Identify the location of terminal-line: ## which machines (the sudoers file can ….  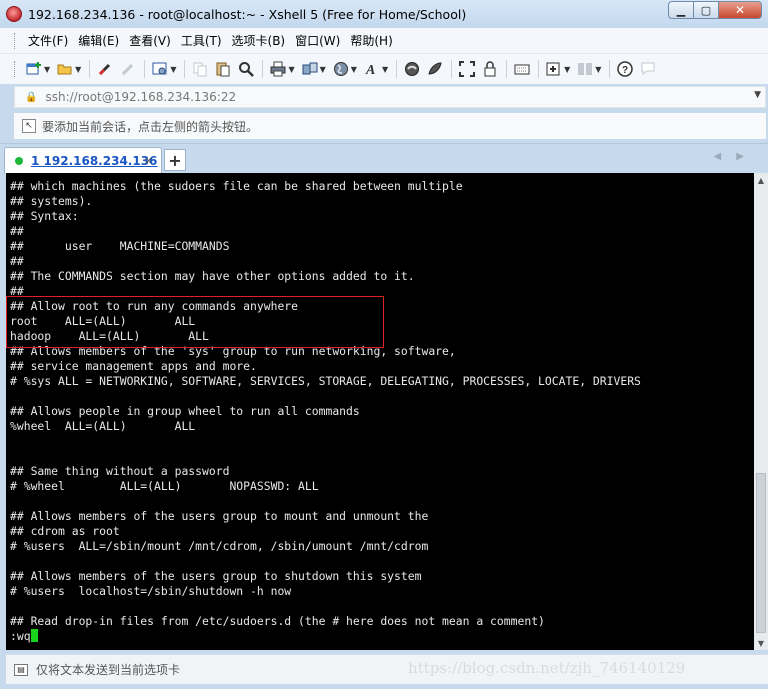
(236, 186).